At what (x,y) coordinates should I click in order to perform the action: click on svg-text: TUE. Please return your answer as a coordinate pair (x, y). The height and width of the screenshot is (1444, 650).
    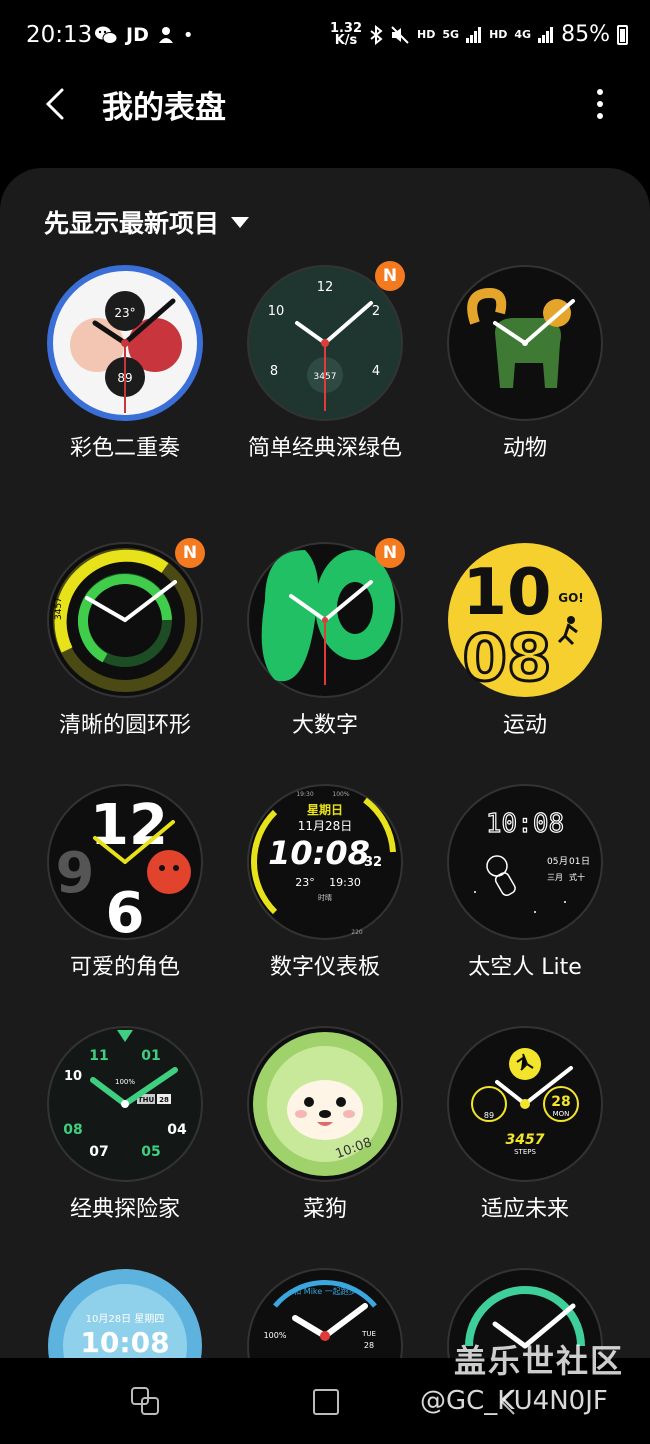
    Looking at the image, I should click on (368, 1334).